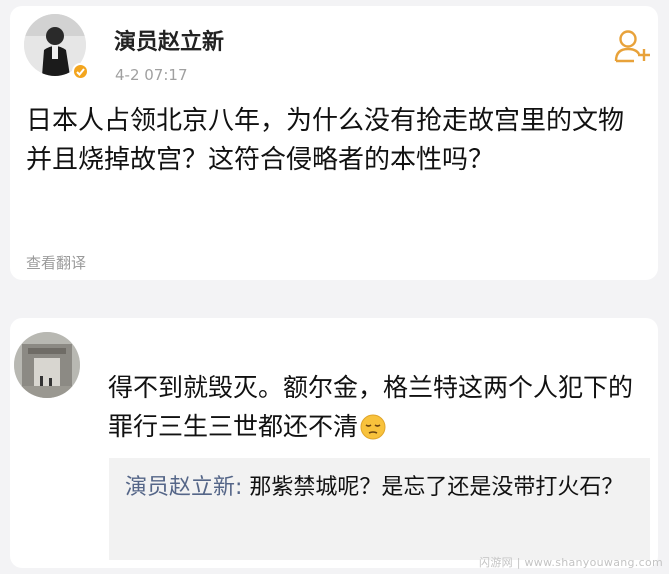 This screenshot has height=574, width=669. Describe the element at coordinates (47, 365) in the screenshot. I see `commenter-avatar` at that location.